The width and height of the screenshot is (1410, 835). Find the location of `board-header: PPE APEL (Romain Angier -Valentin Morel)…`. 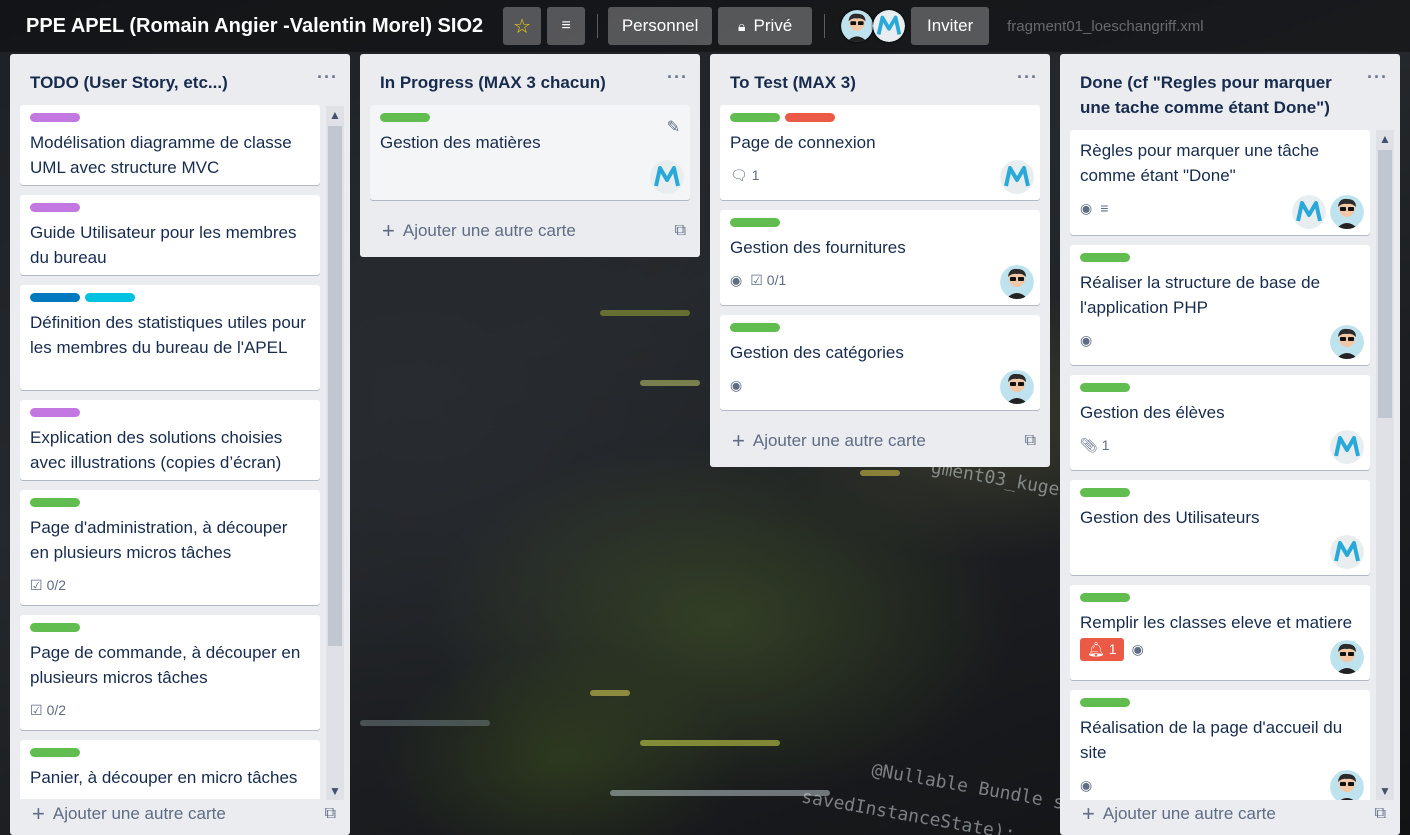

board-header: PPE APEL (Romain Angier -Valentin Morel)… is located at coordinates (705, 26).